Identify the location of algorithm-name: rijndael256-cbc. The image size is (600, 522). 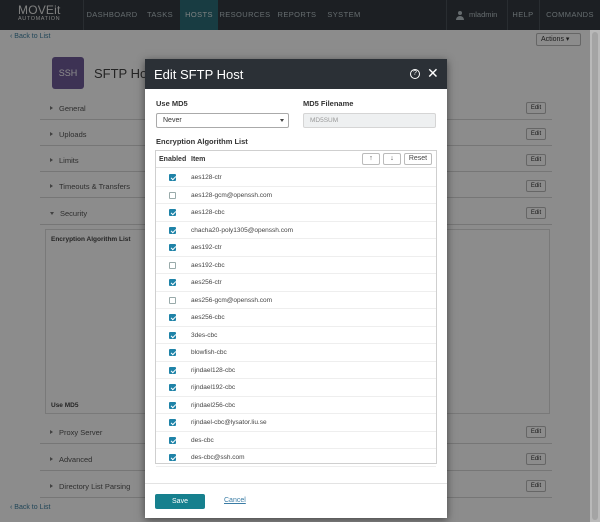
(213, 405).